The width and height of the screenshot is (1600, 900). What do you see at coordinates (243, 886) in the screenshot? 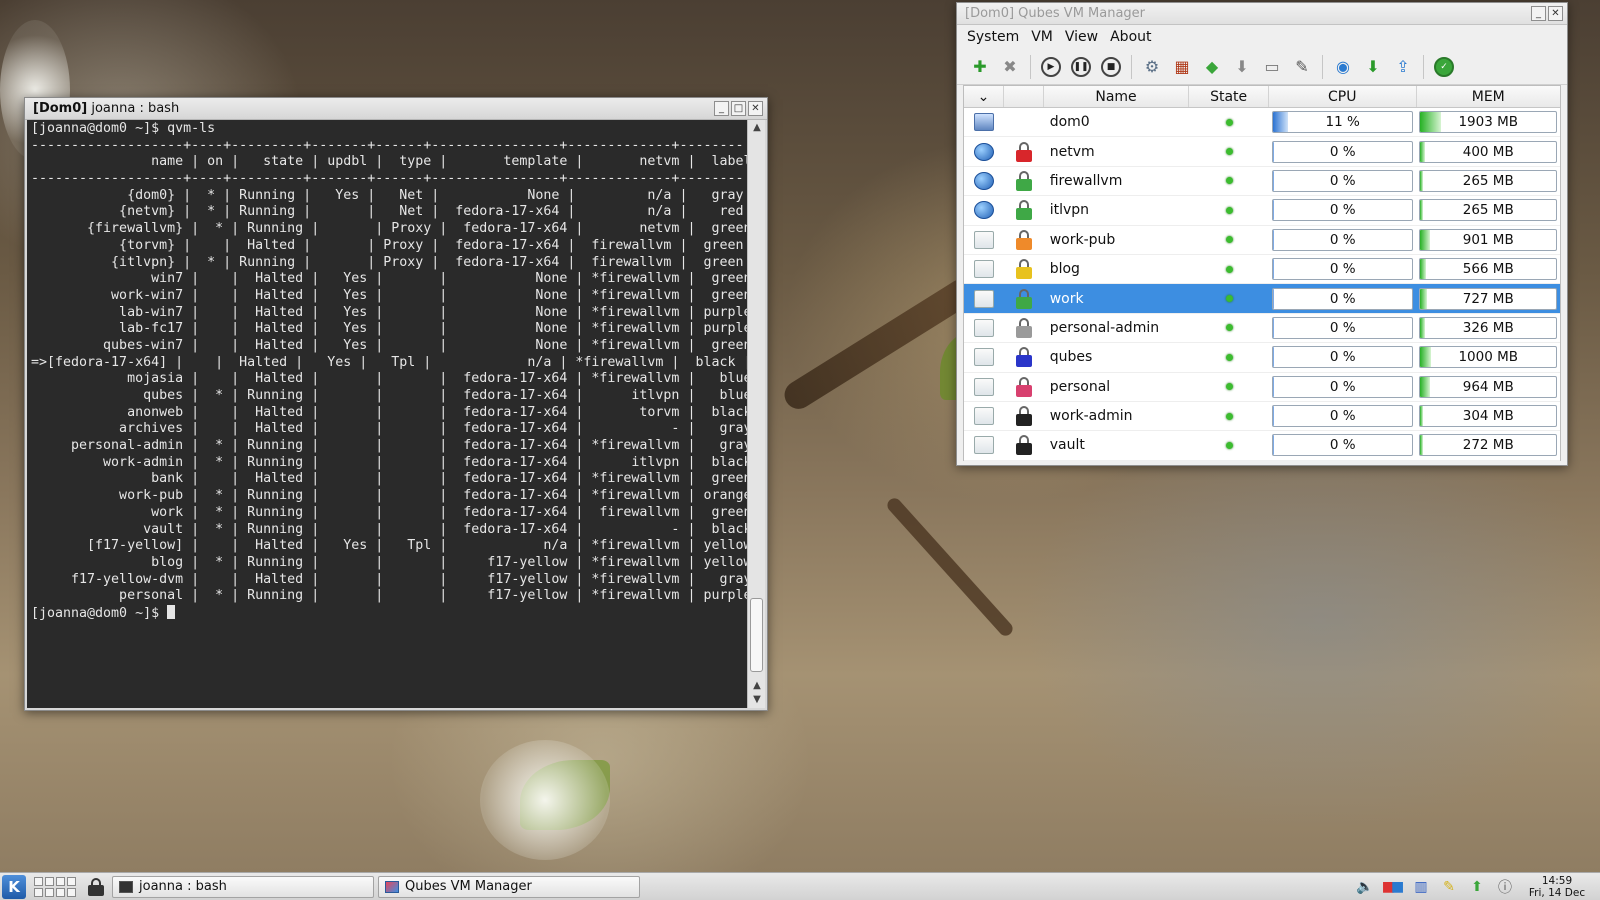
I see `taskbar-item-terminal: joanna : bash` at bounding box center [243, 886].